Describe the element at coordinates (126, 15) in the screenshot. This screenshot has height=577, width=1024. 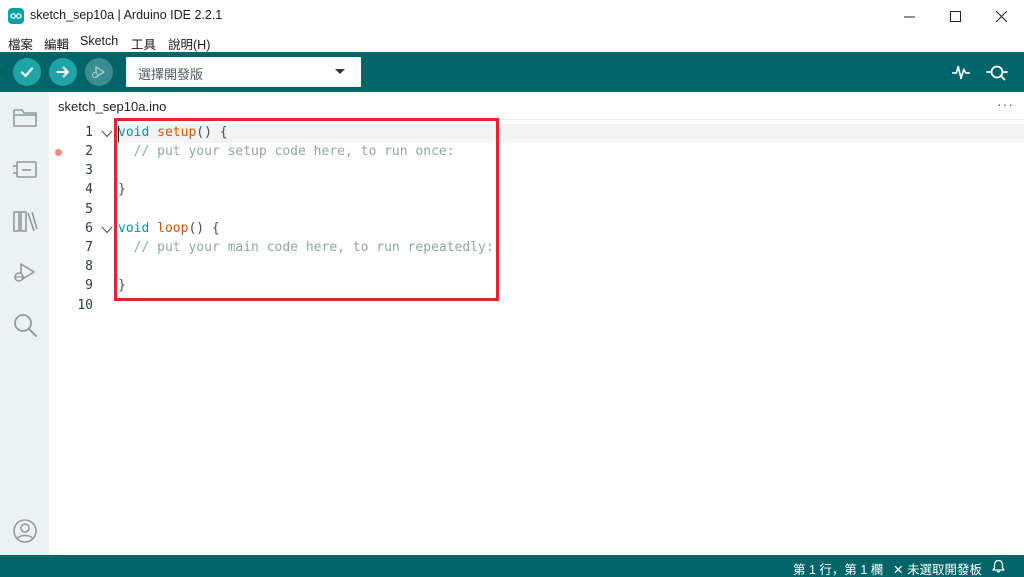
I see `window-title: sketch_sep10a | Arduino IDE 2.2.1` at that location.